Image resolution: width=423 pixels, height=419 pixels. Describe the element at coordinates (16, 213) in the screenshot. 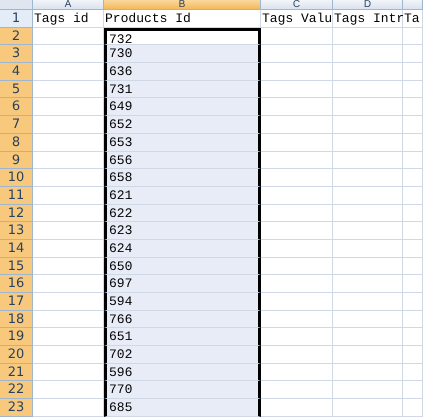

I see `row-header: 12` at that location.